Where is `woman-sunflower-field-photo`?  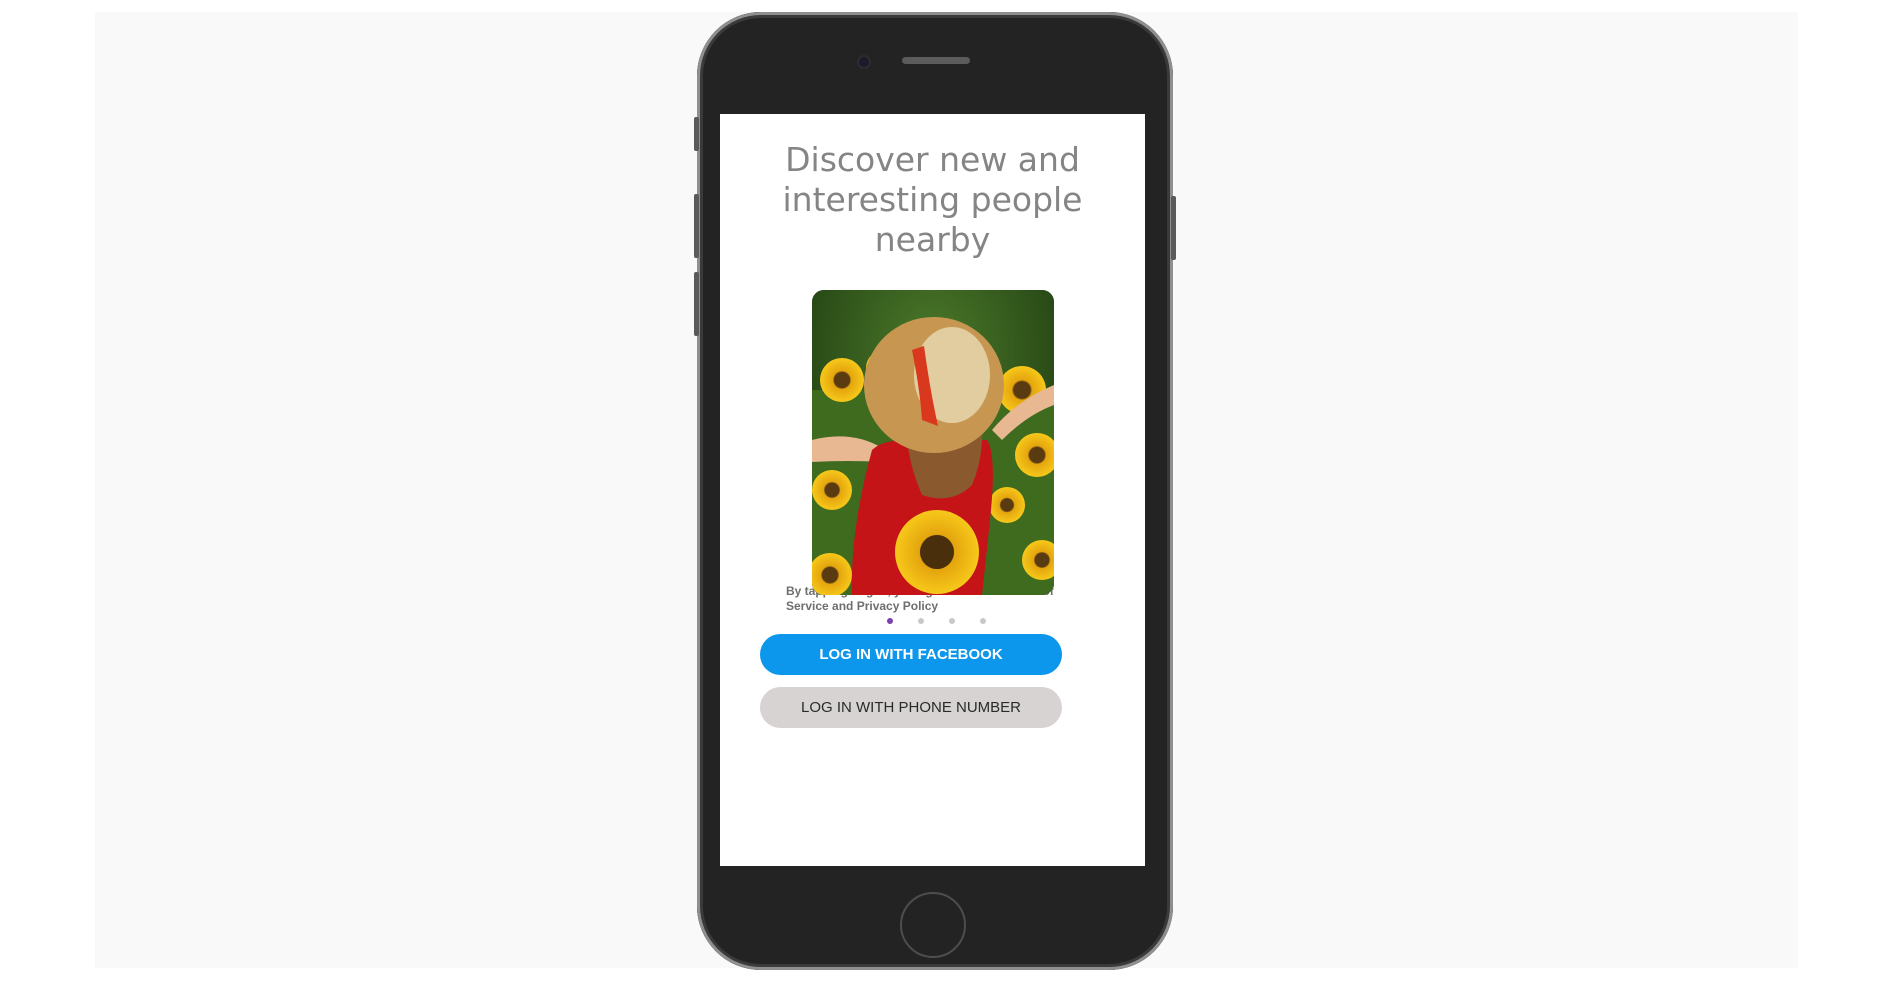 woman-sunflower-field-photo is located at coordinates (933, 442).